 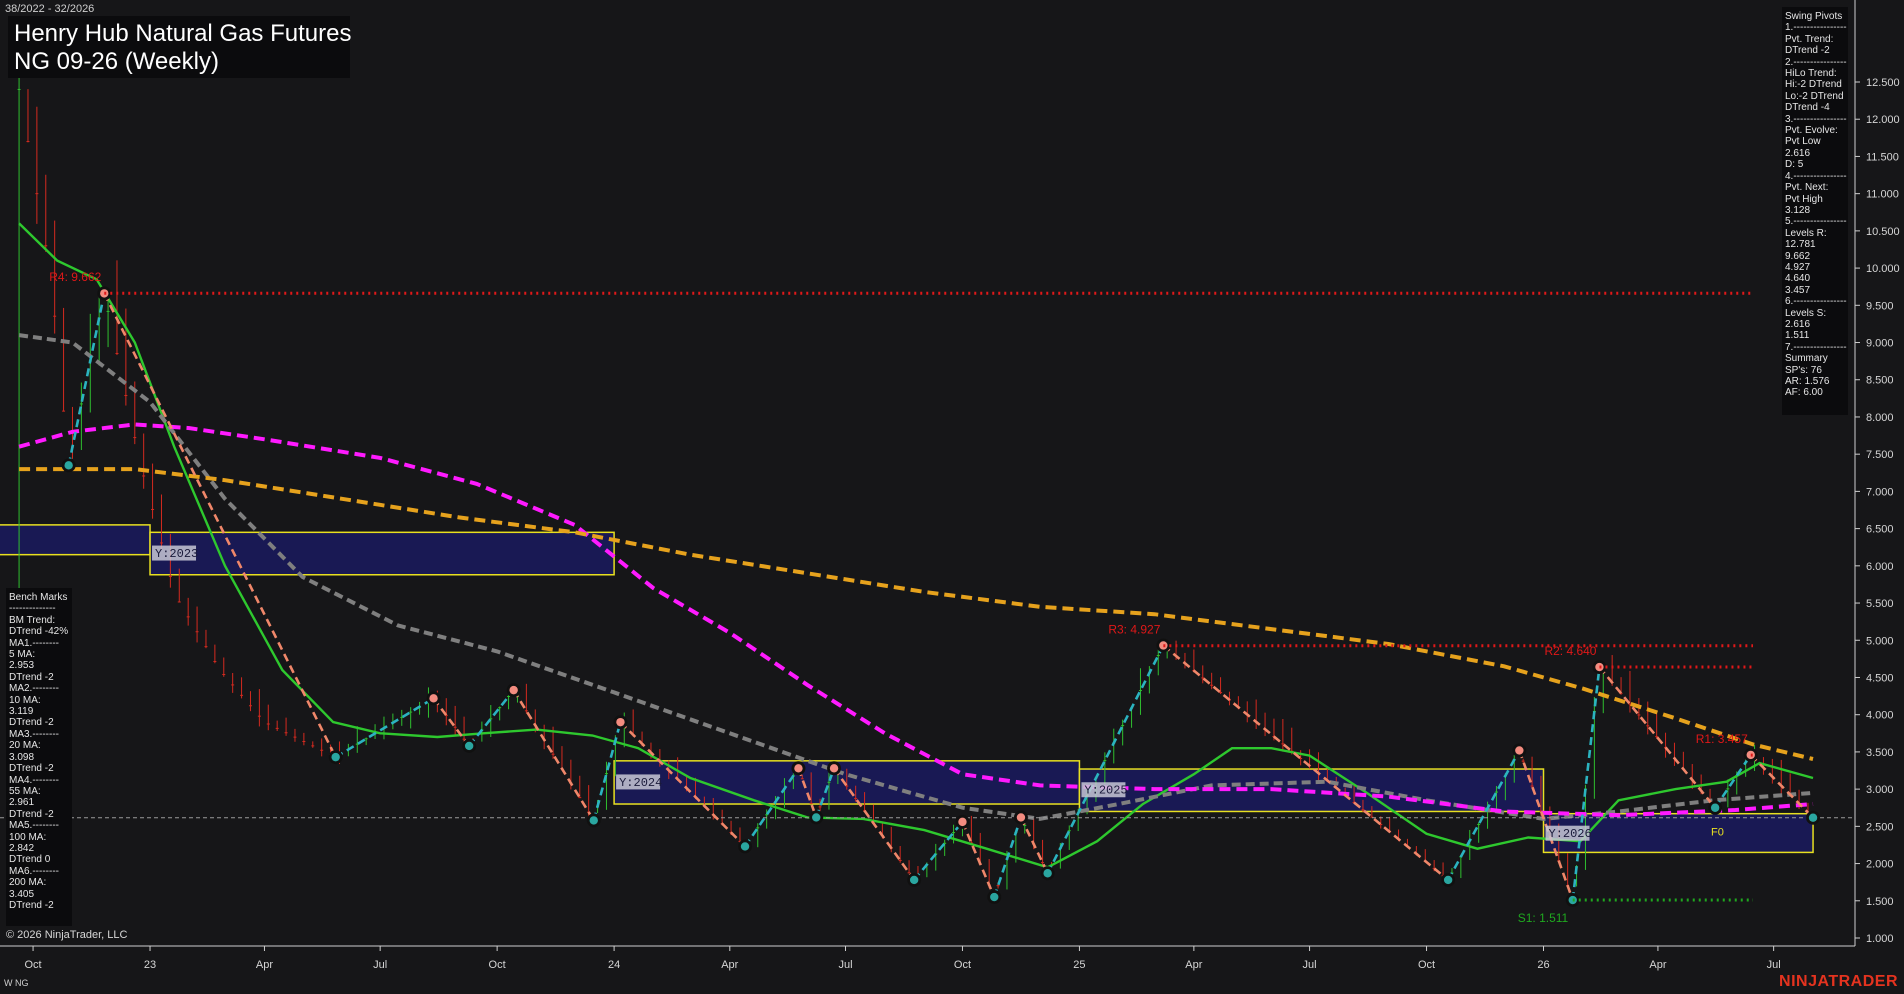 I want to click on bench-panel-line: 2.953, so click(x=22, y=666).